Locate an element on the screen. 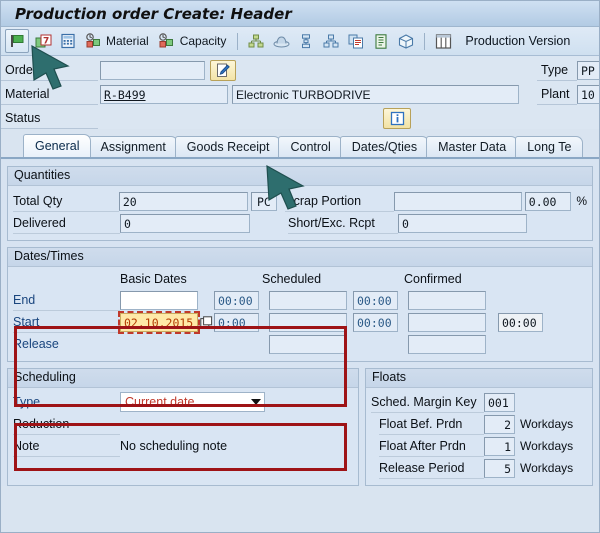 This screenshot has width=600, height=533. scheduling-type-value: Current date is located at coordinates (160, 402).